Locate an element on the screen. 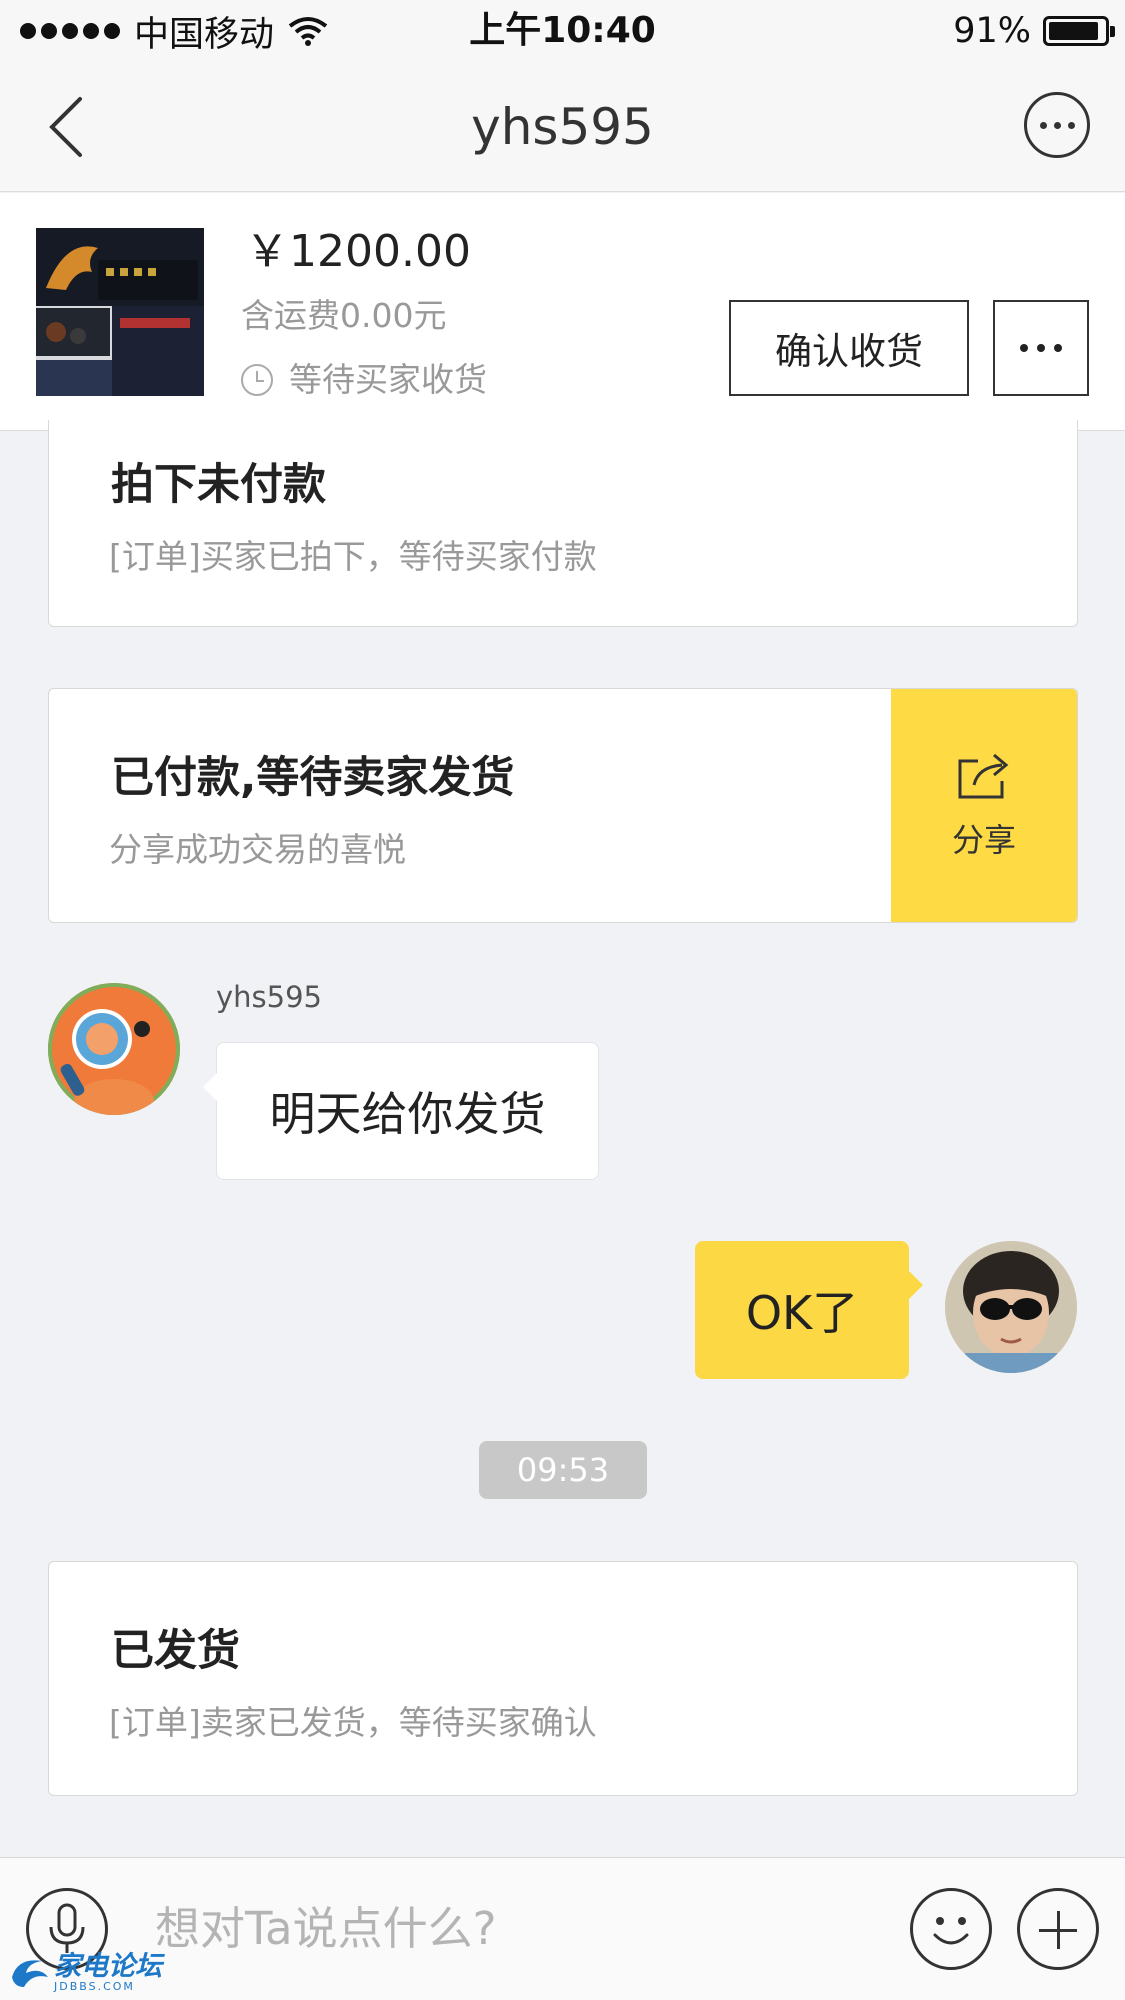  card-subtitle: 分享成功交易的喜悦 is located at coordinates (257, 849).